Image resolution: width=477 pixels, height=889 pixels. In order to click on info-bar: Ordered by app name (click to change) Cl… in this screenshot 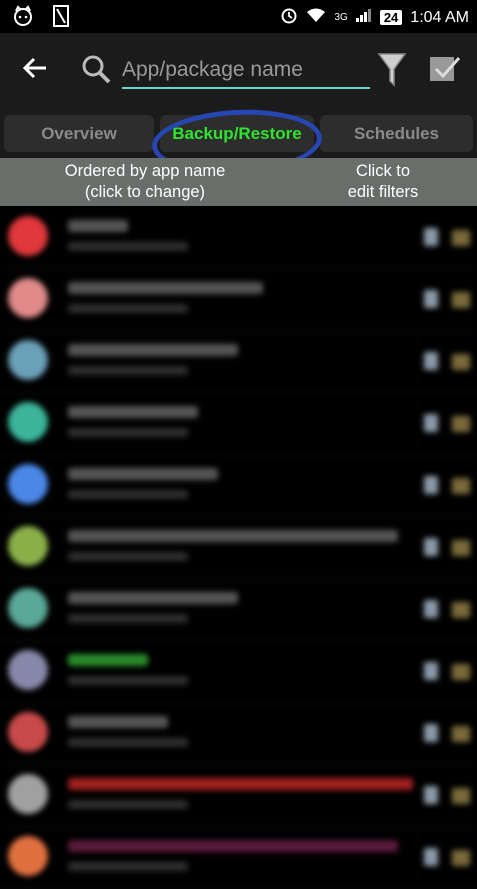, I will do `click(238, 182)`.